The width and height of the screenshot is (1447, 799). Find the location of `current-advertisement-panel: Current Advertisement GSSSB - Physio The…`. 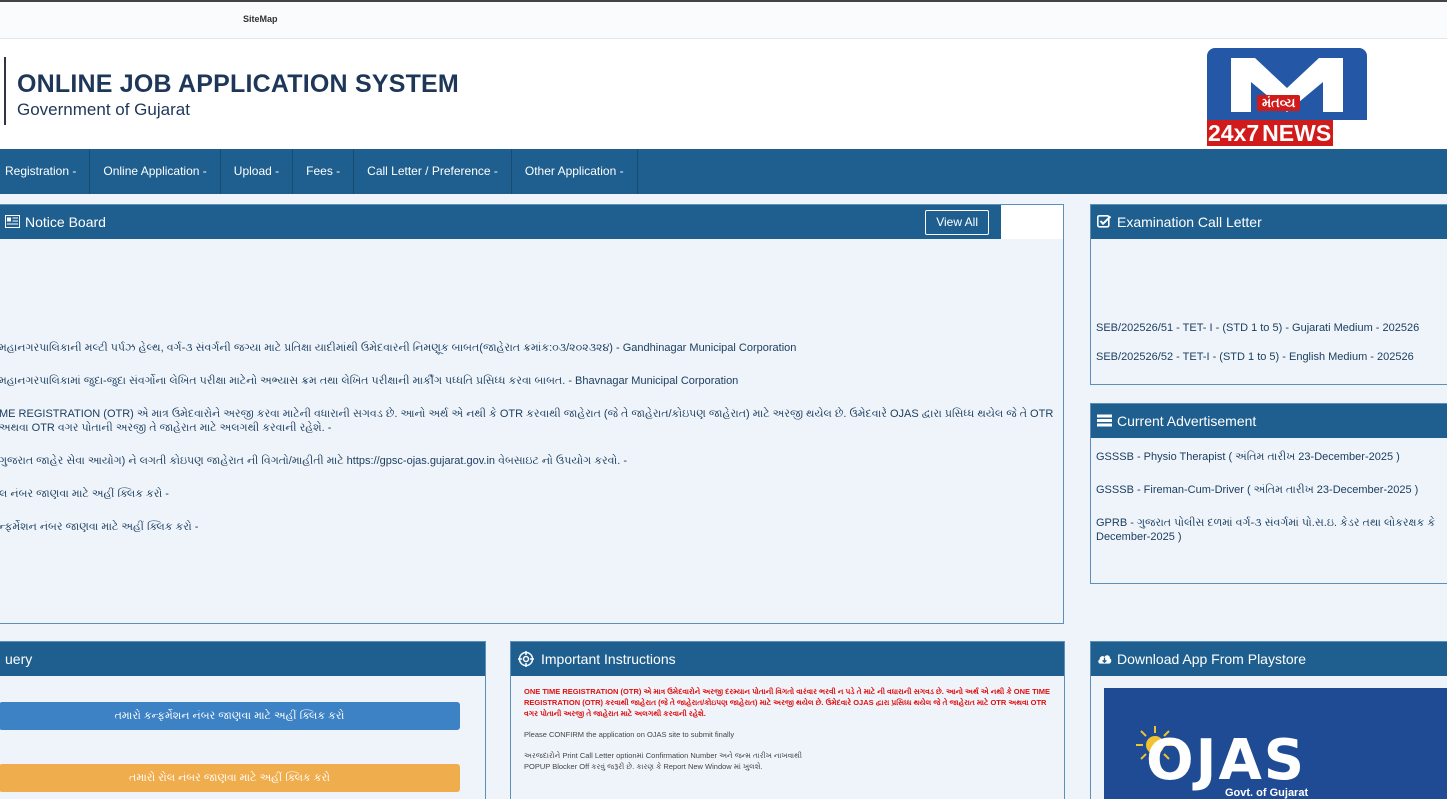

current-advertisement-panel: Current Advertisement GSSSB - Physio The… is located at coordinates (1268, 493).